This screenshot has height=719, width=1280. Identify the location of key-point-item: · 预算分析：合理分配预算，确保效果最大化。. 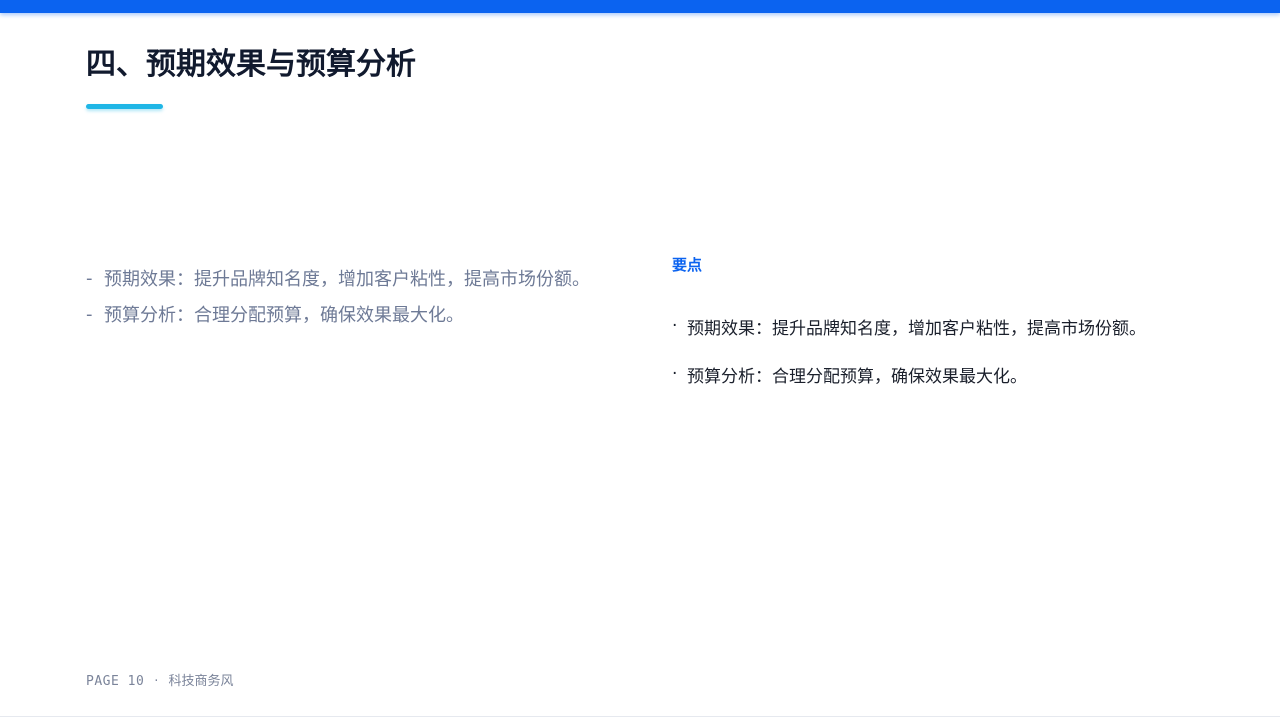
(952, 374).